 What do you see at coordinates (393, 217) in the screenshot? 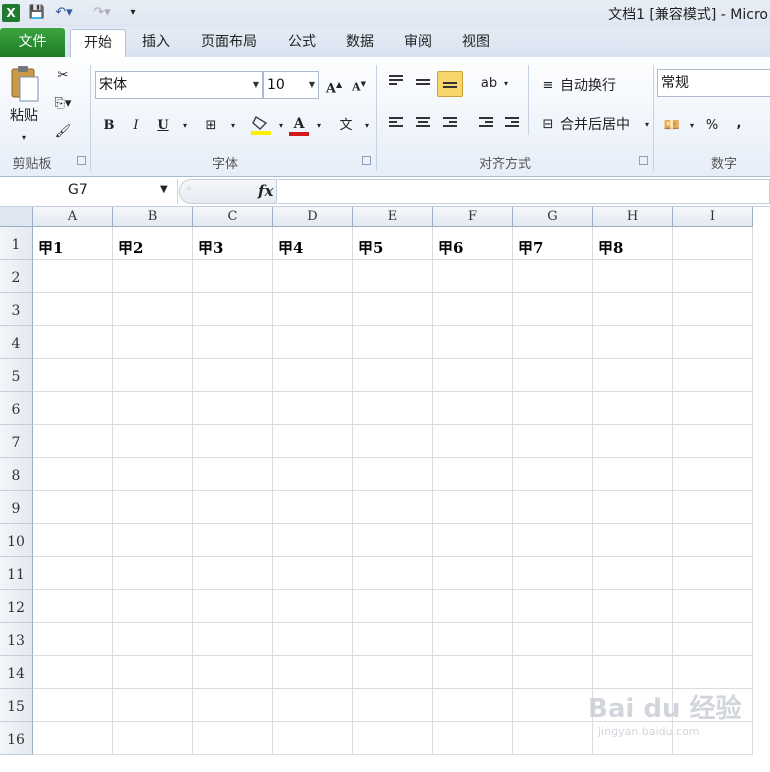
I see `column-header-e: E` at bounding box center [393, 217].